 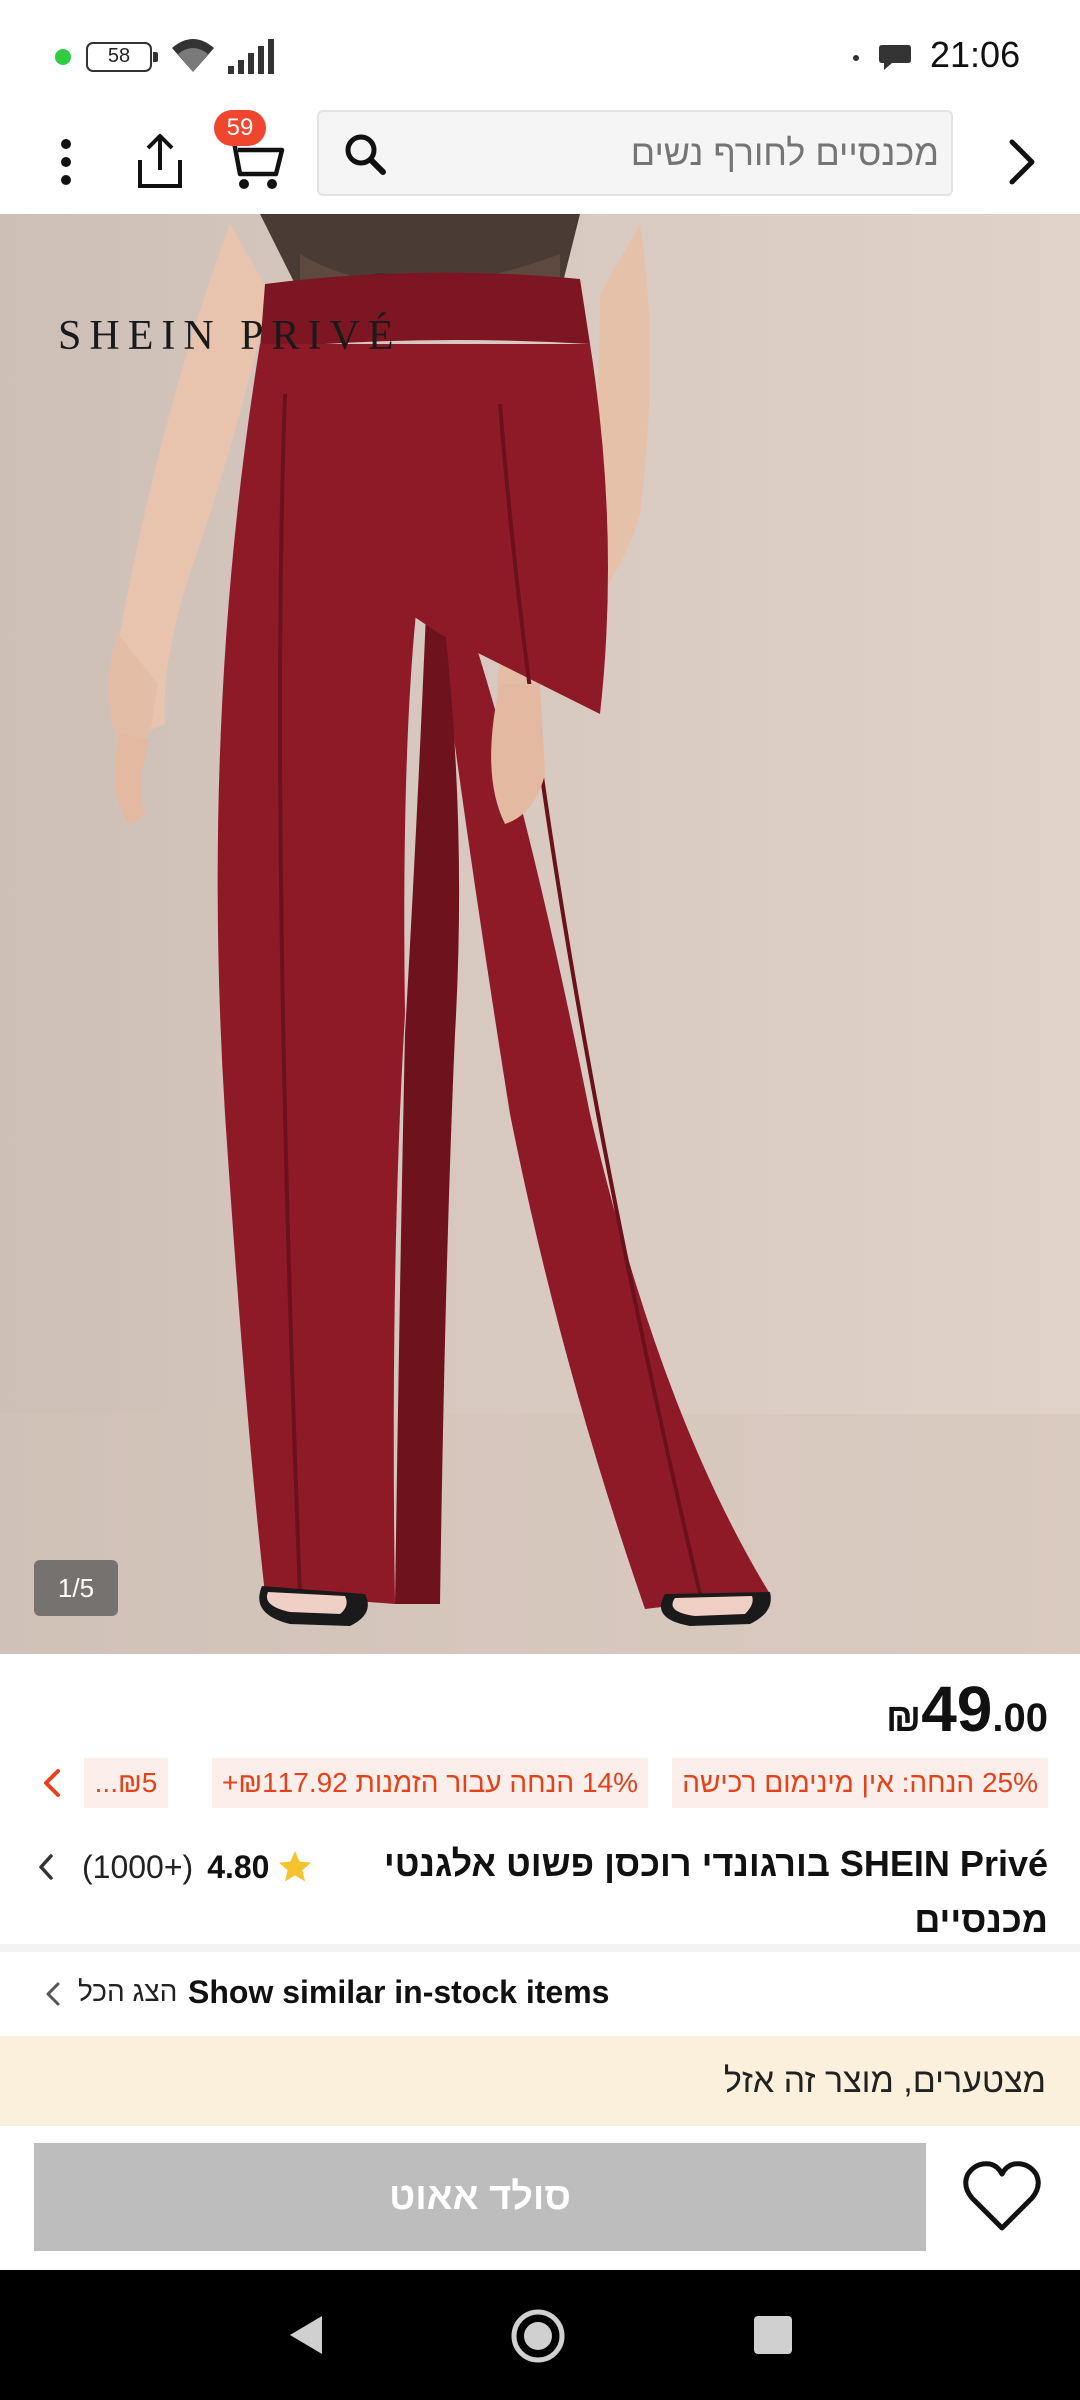 What do you see at coordinates (66, 162) in the screenshot?
I see `more-options-icon` at bounding box center [66, 162].